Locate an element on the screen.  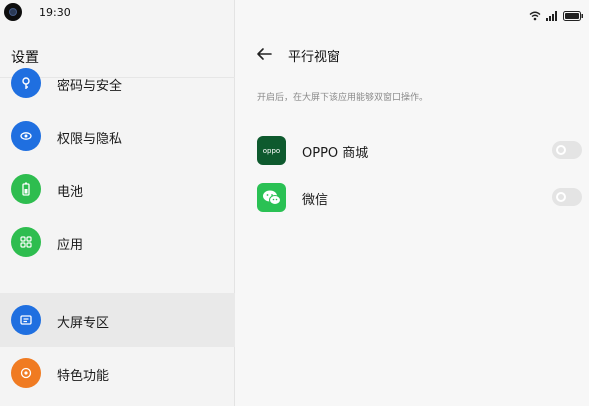
sidebar-item-label: 权限与隐私 is located at coordinates (90, 139).